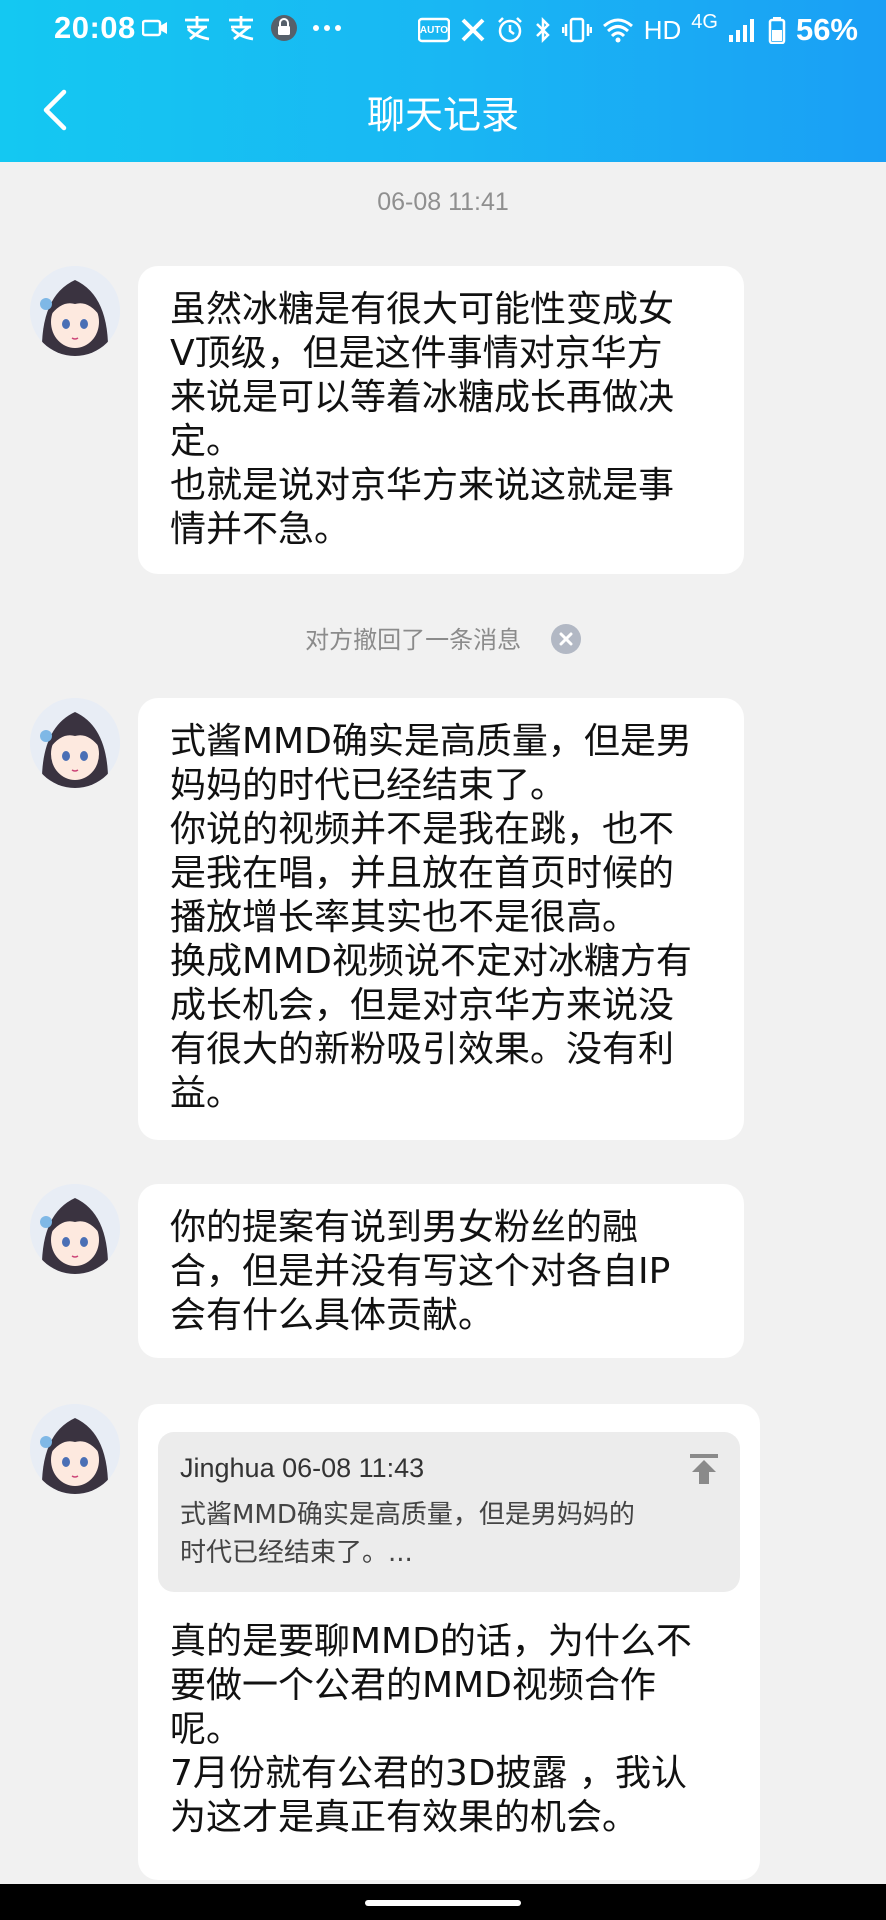 This screenshot has width=886, height=1920. I want to click on quote-line: 式酱MMD确实是高质量，但是男妈妈的, so click(407, 1515).